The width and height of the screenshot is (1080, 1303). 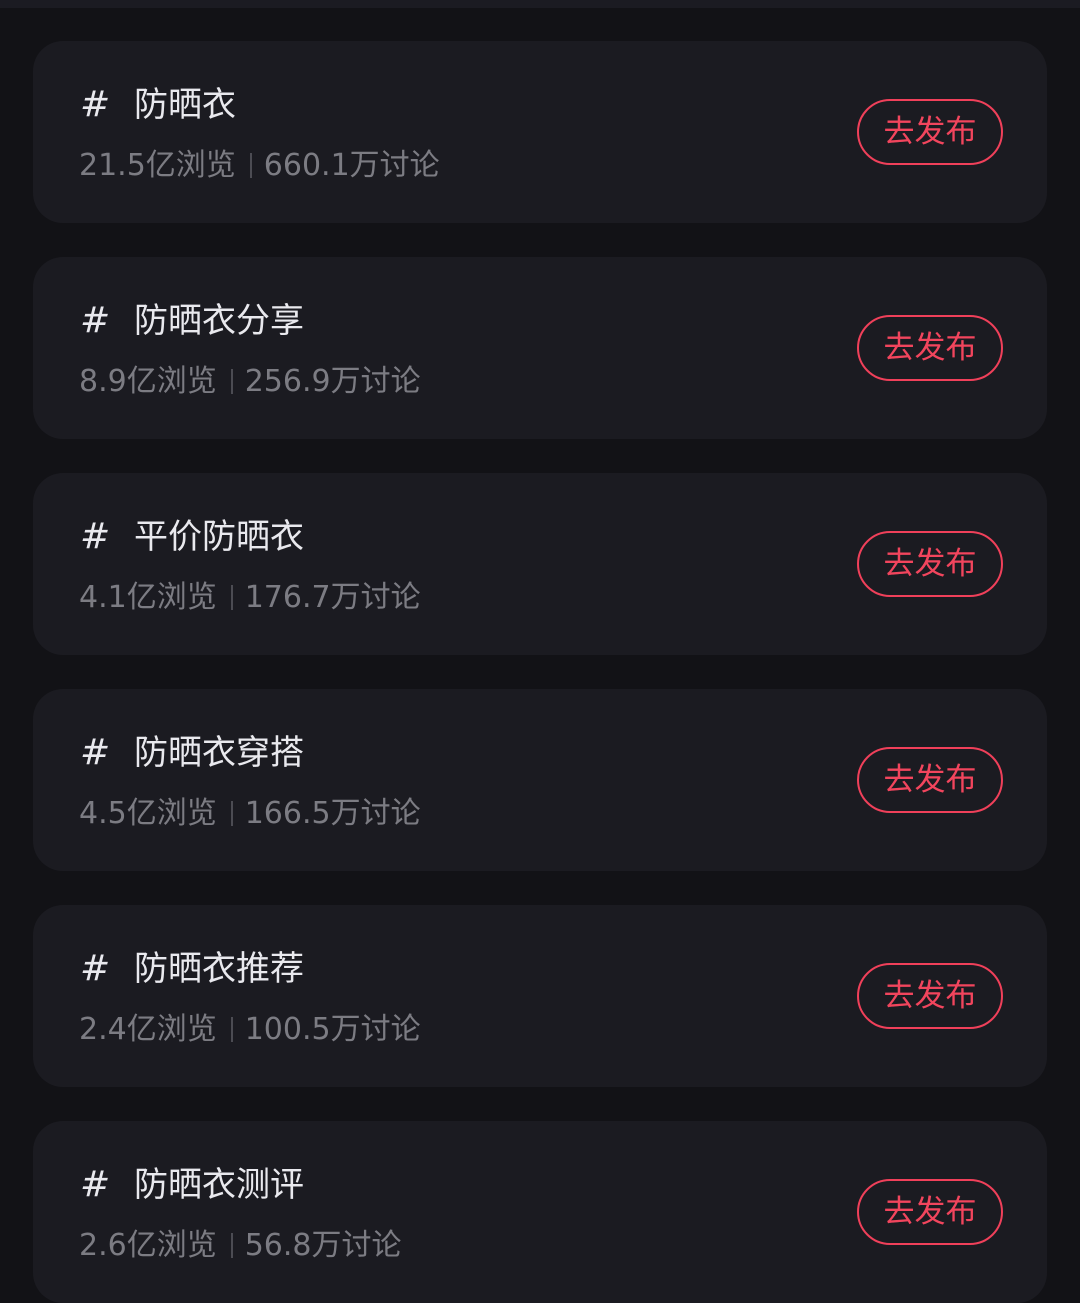 What do you see at coordinates (219, 1185) in the screenshot?
I see `topic-title: 防晒衣测评` at bounding box center [219, 1185].